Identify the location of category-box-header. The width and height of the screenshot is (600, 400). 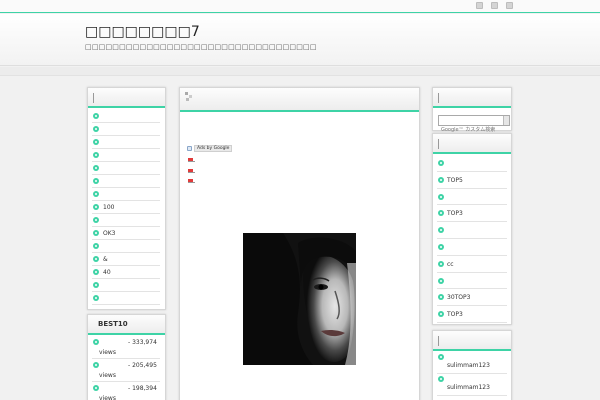
(126, 98).